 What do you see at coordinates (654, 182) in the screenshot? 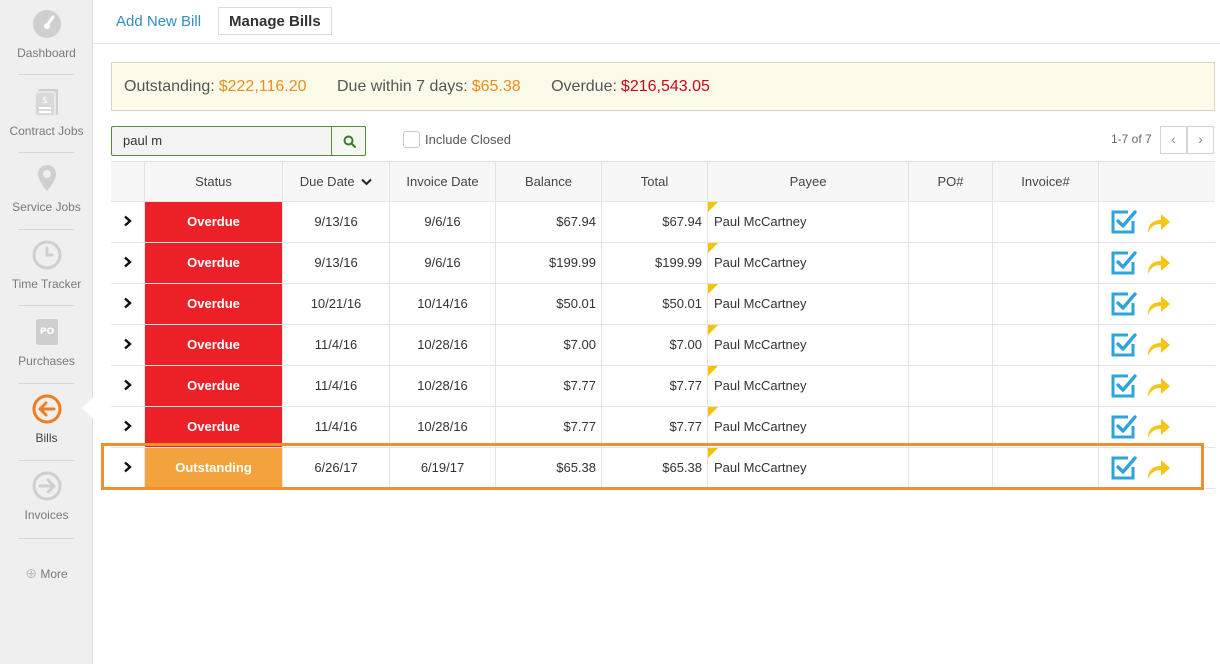
I see `header-total: Total` at bounding box center [654, 182].